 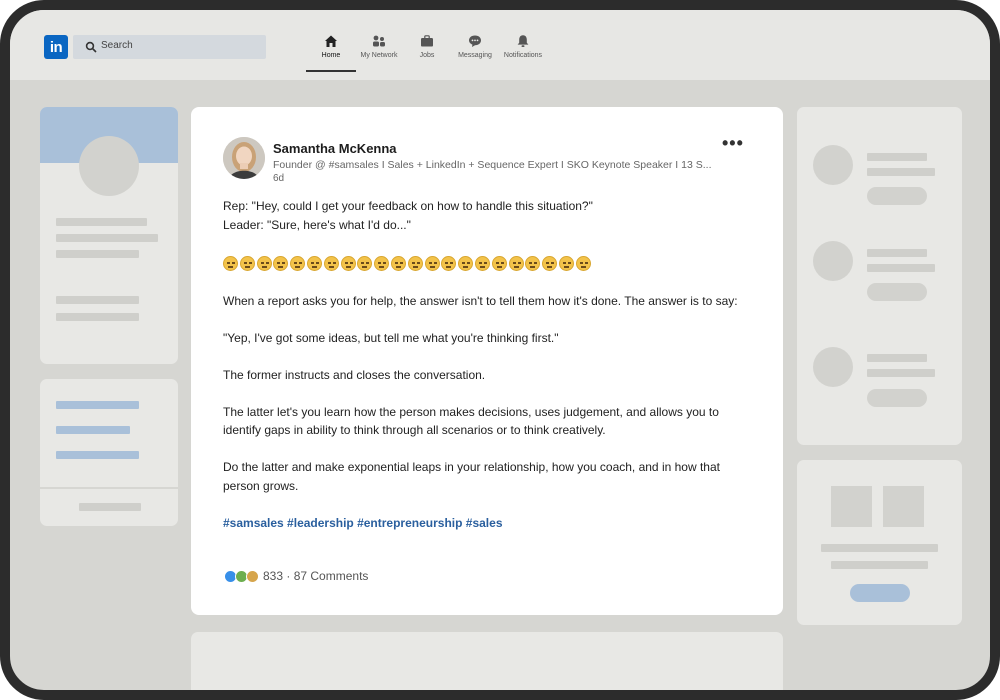 I want to click on author-name: Samantha McKenna, so click(x=335, y=148).